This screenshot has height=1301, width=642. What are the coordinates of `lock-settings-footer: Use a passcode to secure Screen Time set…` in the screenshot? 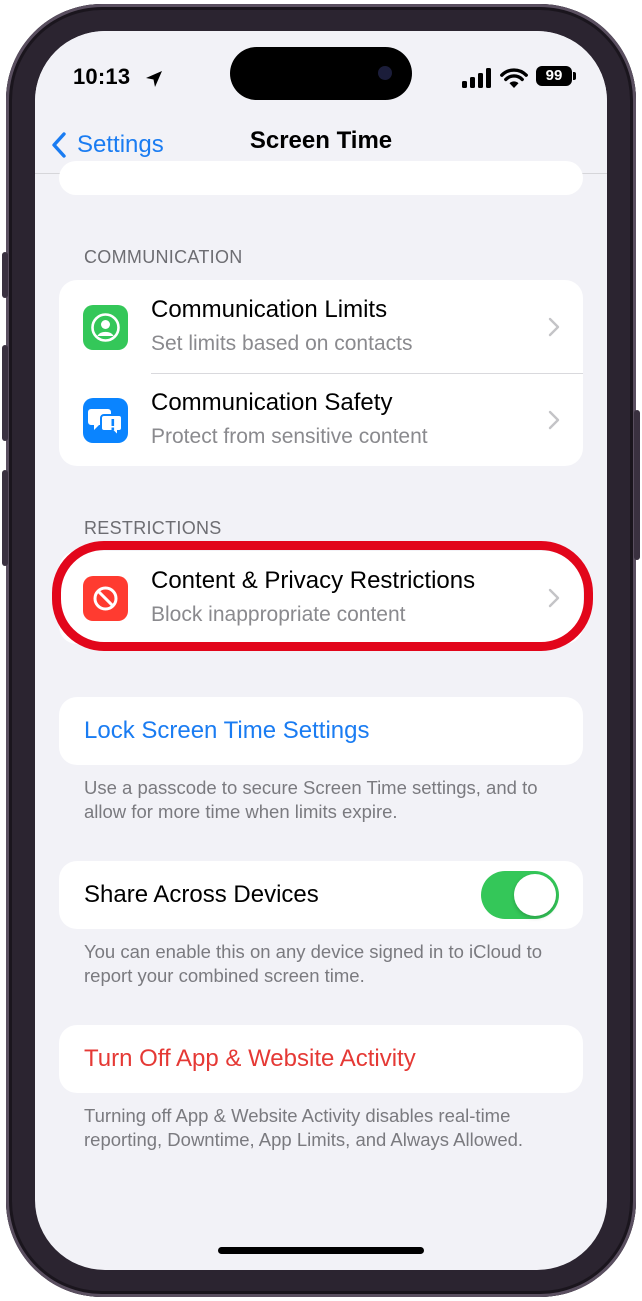 It's located at (311, 799).